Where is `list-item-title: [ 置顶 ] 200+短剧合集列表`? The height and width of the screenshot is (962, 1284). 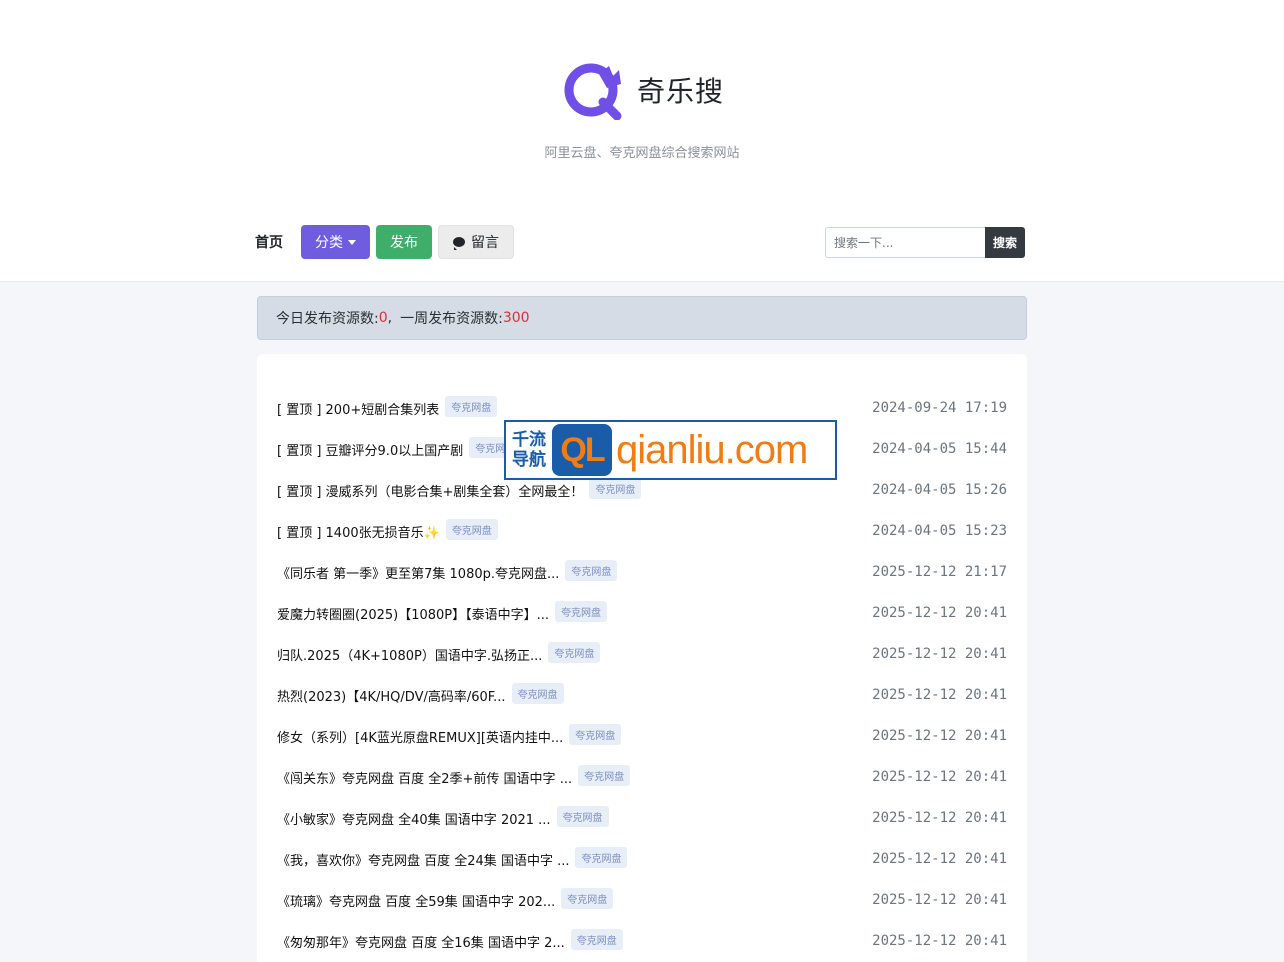 list-item-title: [ 置顶 ] 200+短剧合集列表 is located at coordinates (358, 408).